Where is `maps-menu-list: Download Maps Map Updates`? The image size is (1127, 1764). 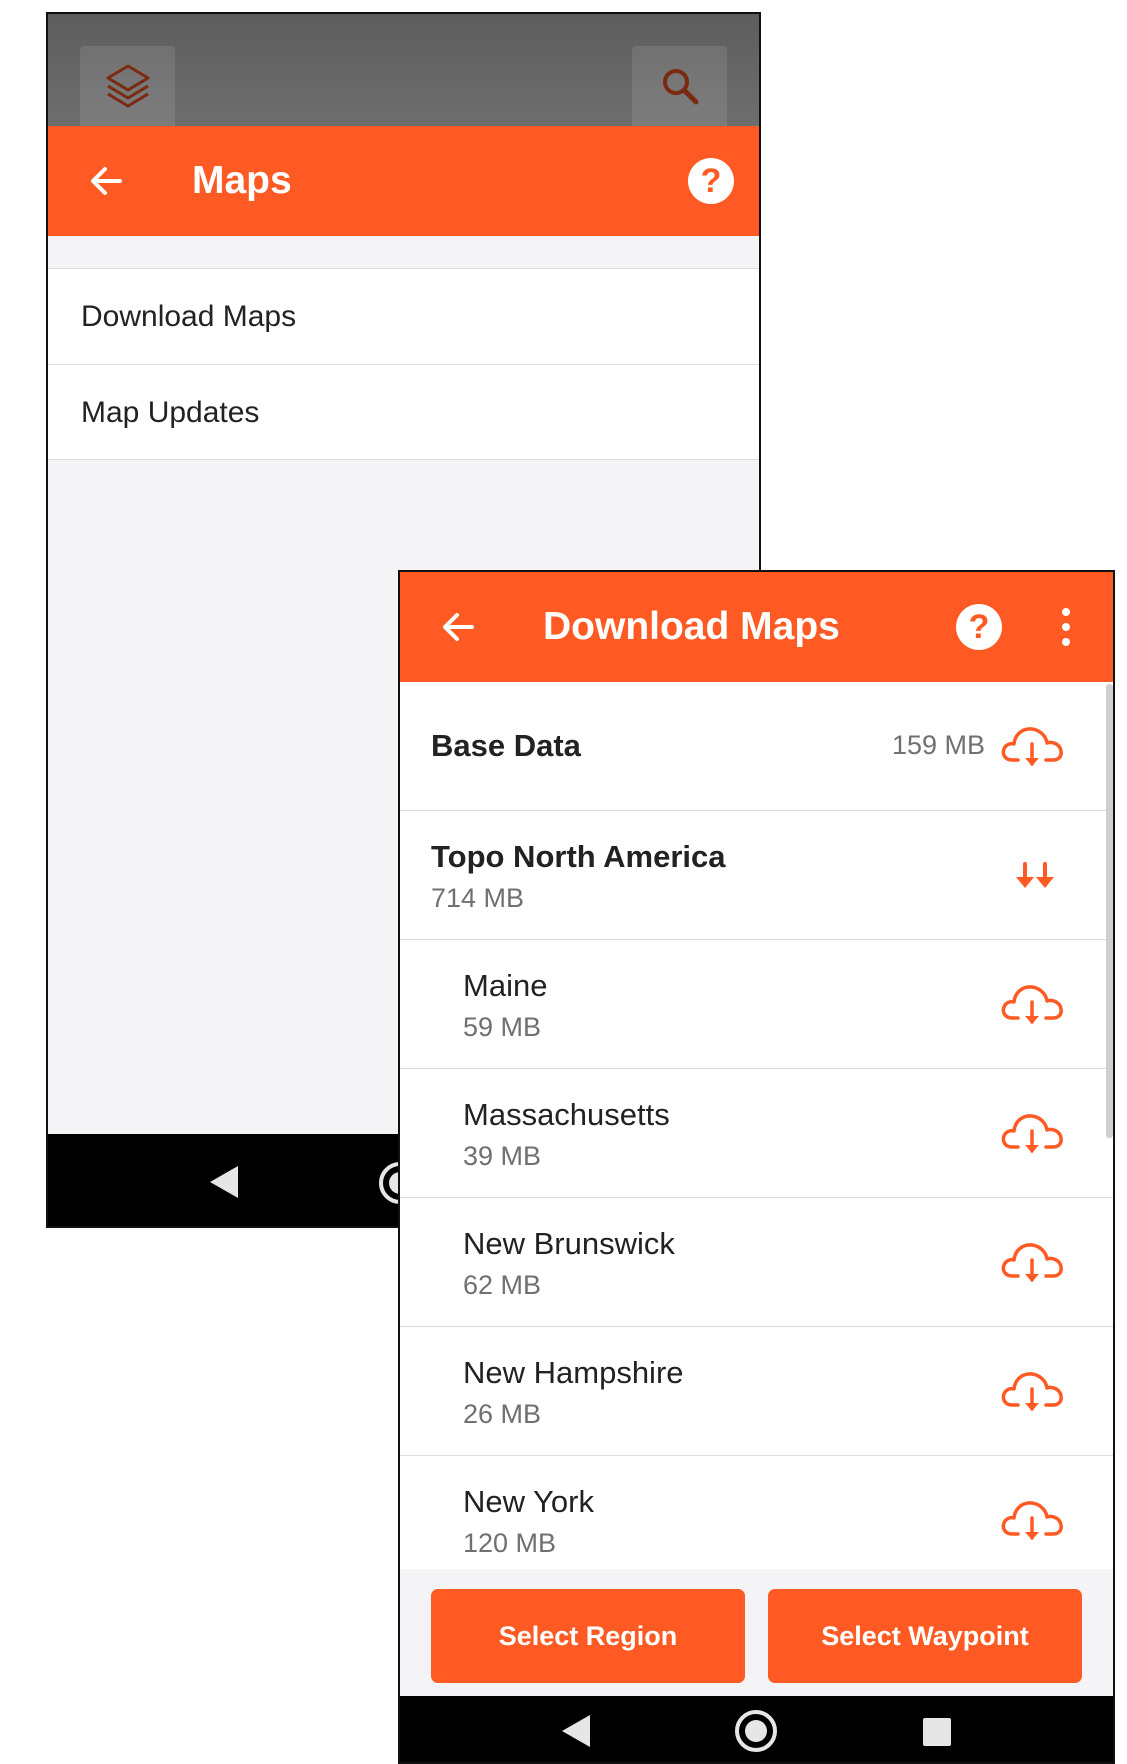 maps-menu-list: Download Maps Map Updates is located at coordinates (403, 364).